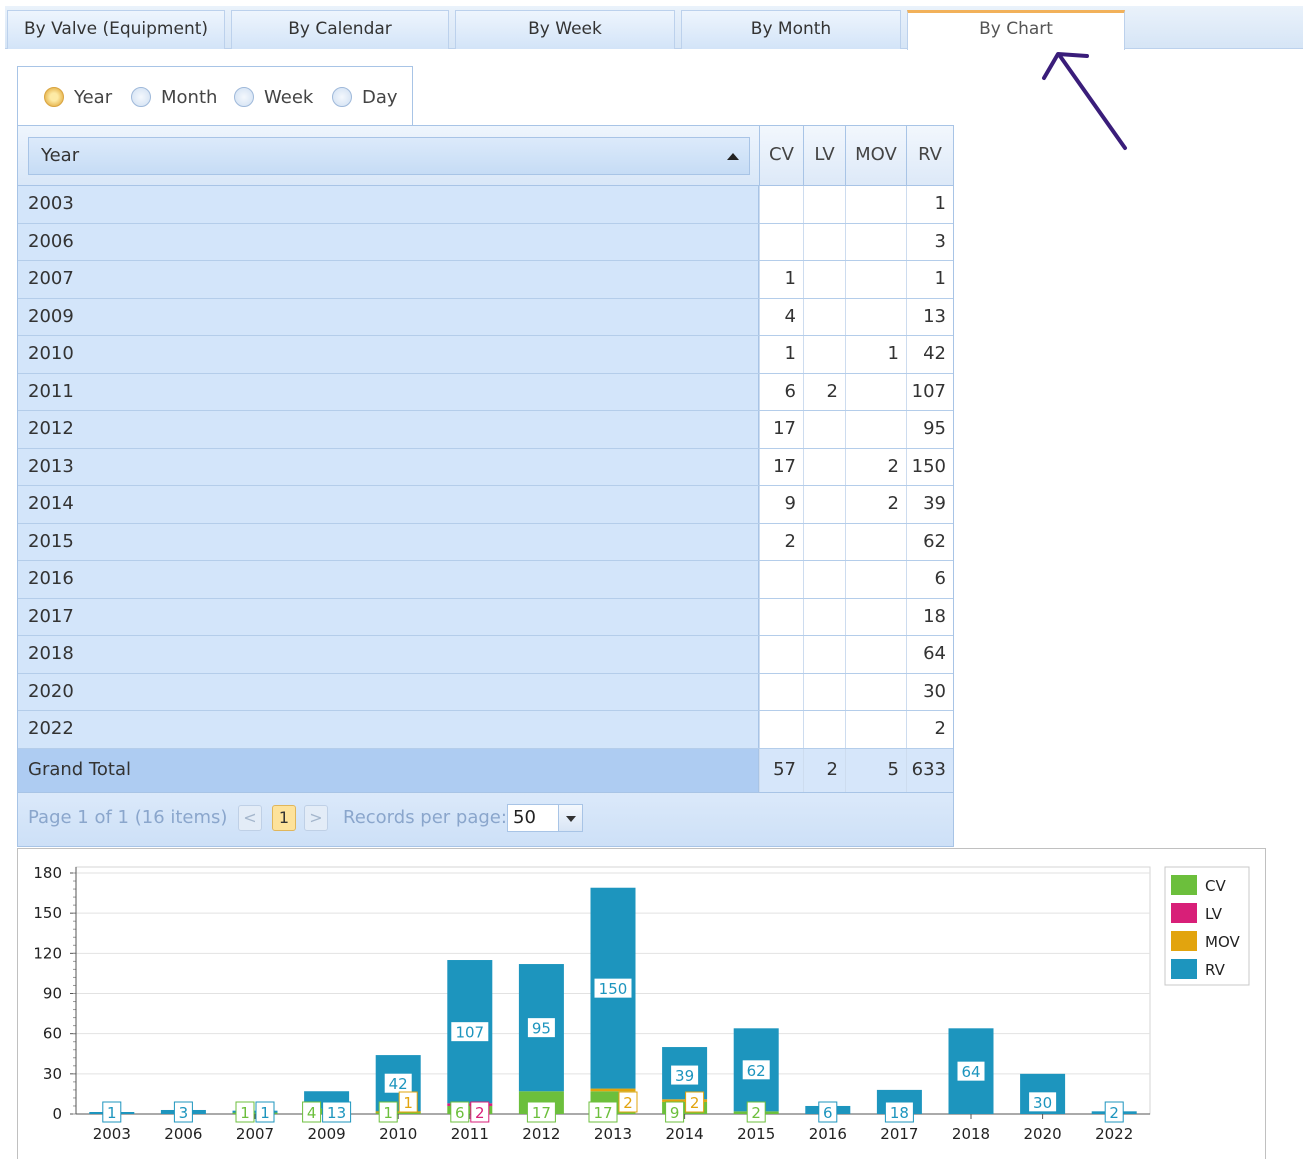 Image resolution: width=1305 pixels, height=1164 pixels. I want to click on data-label: 39, so click(684, 1076).